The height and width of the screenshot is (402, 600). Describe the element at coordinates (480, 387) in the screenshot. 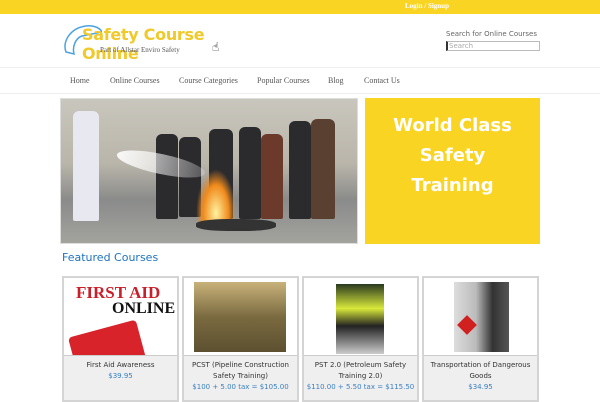

I see `course-price: $34.95` at that location.